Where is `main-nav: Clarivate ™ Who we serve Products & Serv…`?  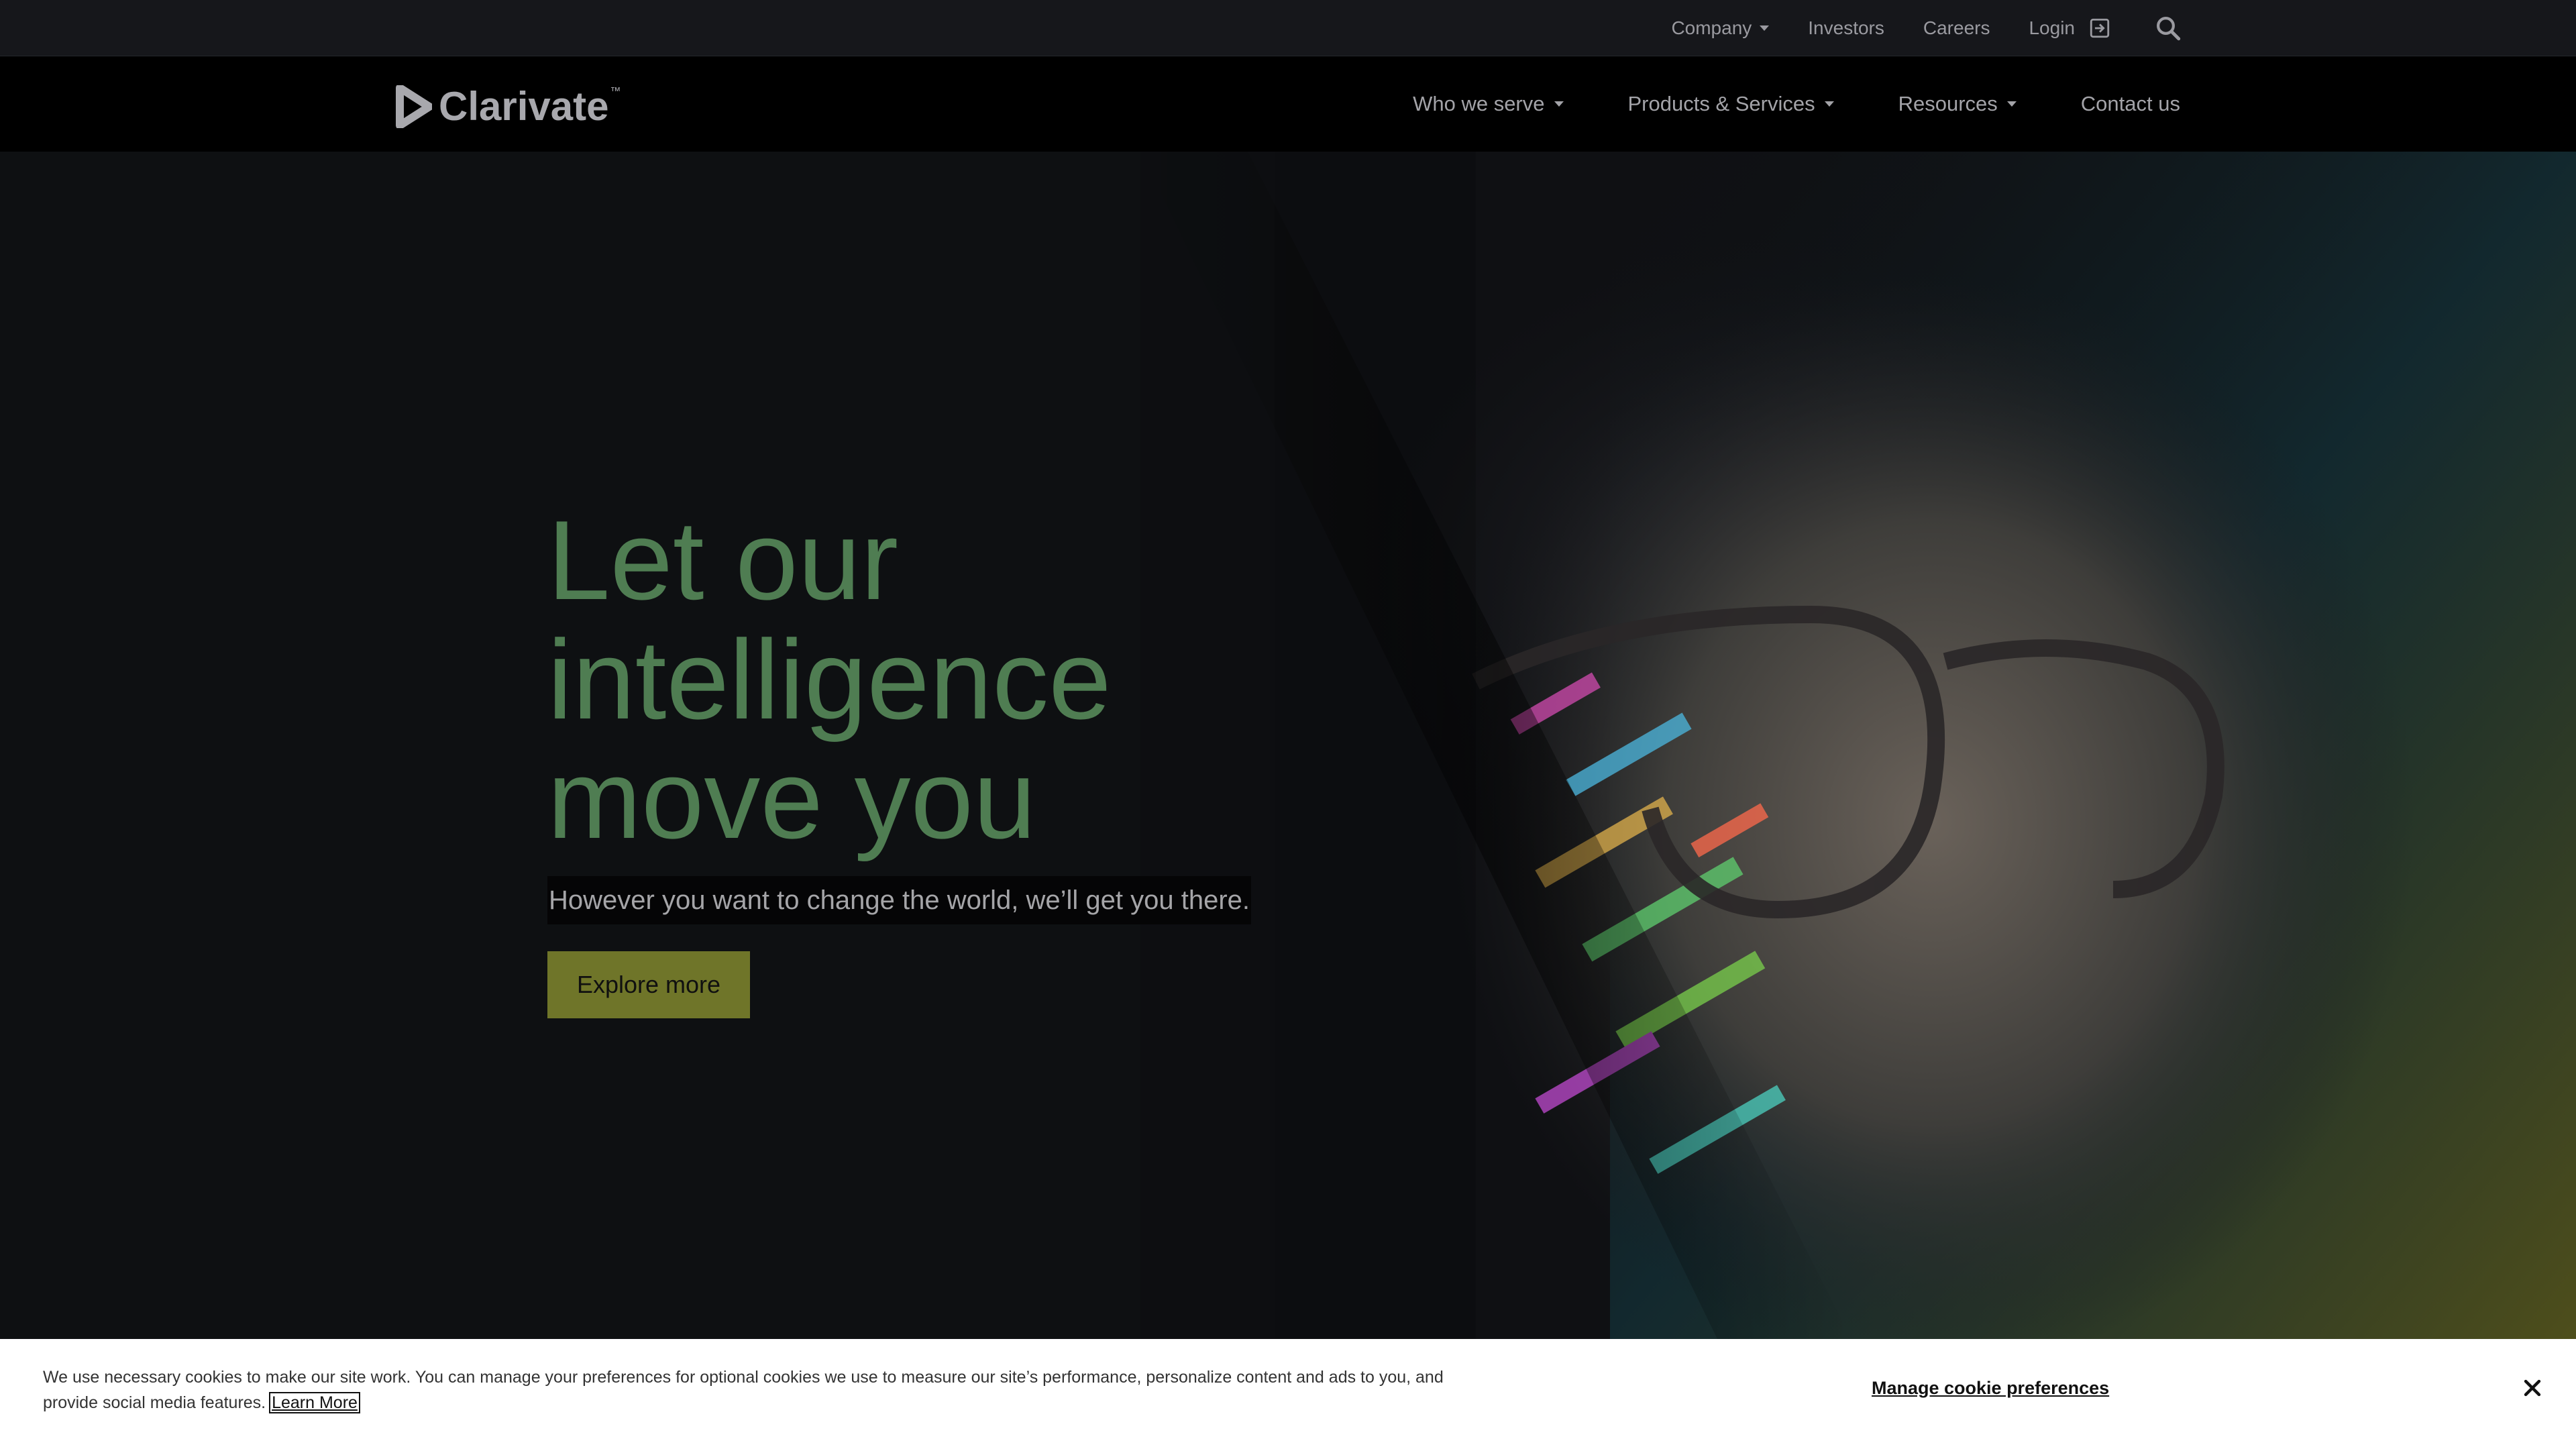
main-nav: Clarivate ™ Who we serve Products & Serv… is located at coordinates (1288, 104).